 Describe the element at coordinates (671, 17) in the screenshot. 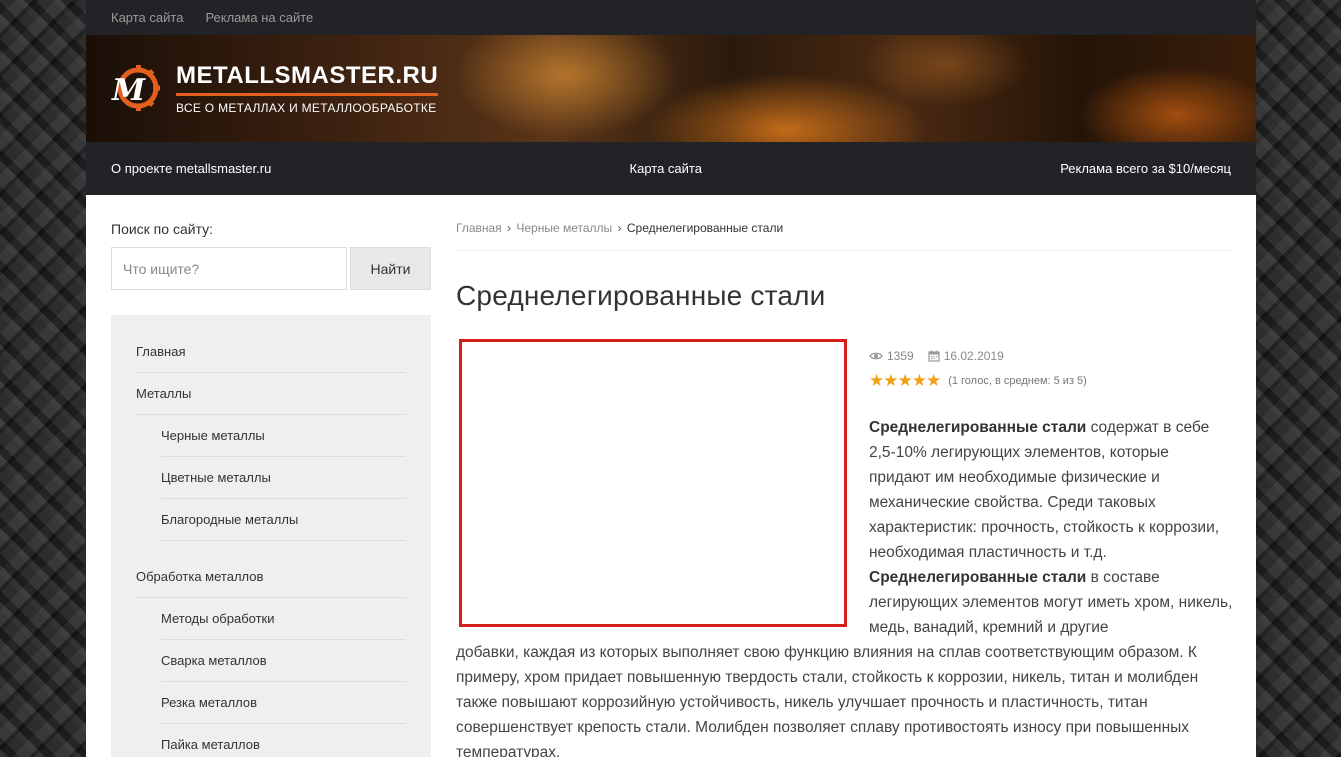

I see `top-bar: Карта сайта Реклама на сайте` at that location.